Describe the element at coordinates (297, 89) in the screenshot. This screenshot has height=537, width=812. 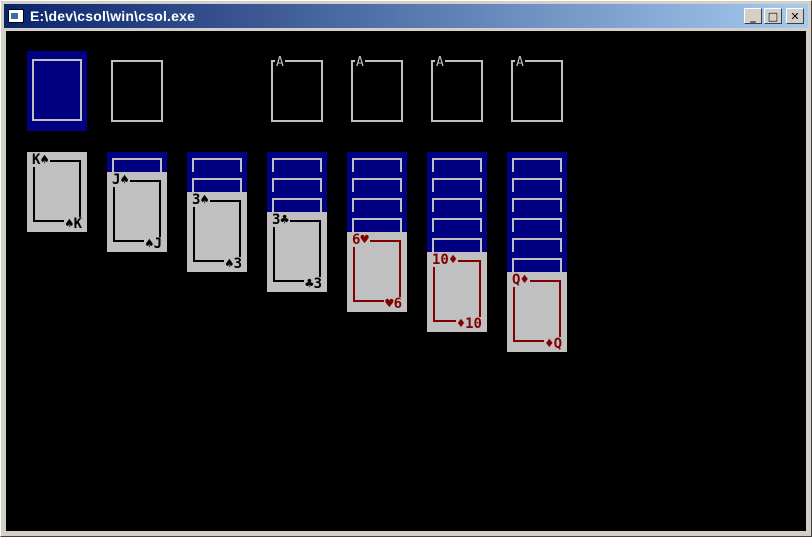
I see `foundation-1: A` at that location.